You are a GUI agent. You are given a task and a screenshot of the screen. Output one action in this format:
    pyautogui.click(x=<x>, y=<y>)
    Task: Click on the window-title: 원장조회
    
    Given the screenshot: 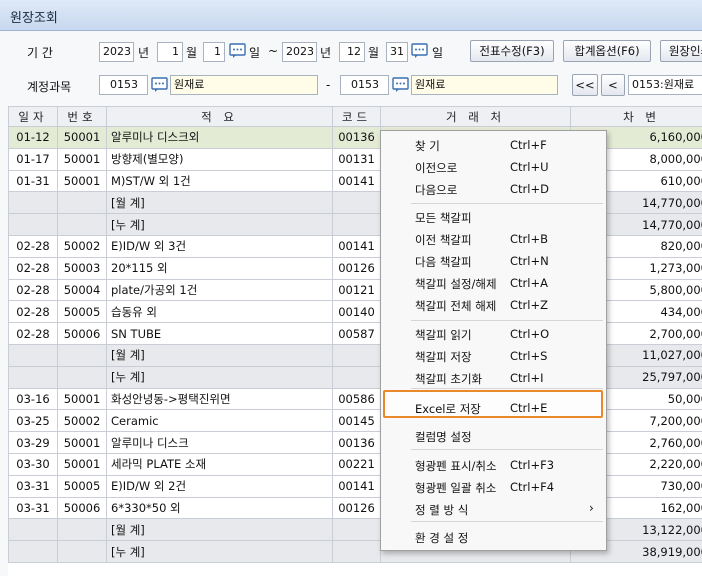 What is the action you would take?
    pyautogui.click(x=34, y=18)
    